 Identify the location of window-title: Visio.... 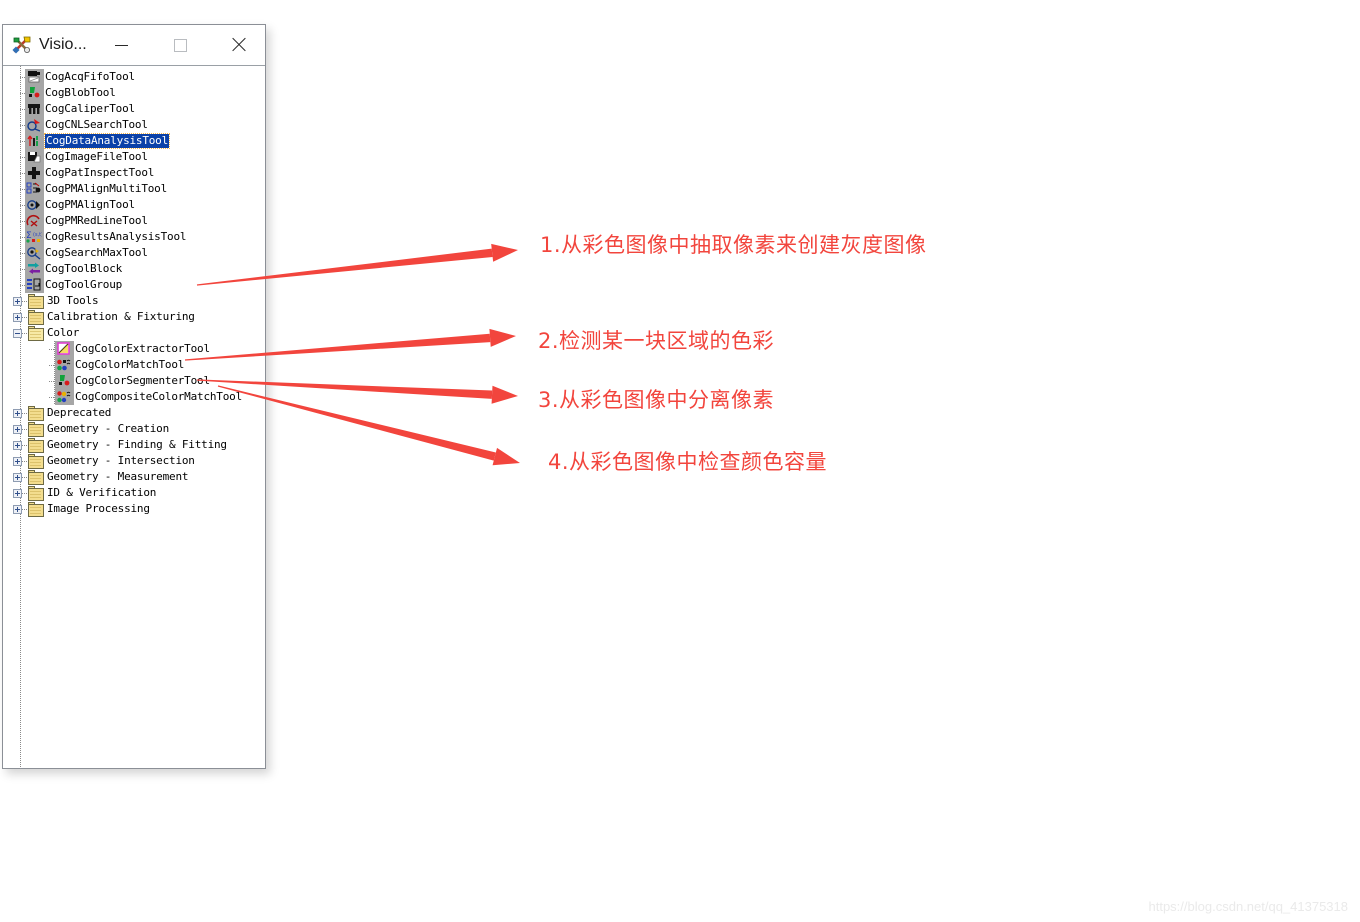
(63, 44).